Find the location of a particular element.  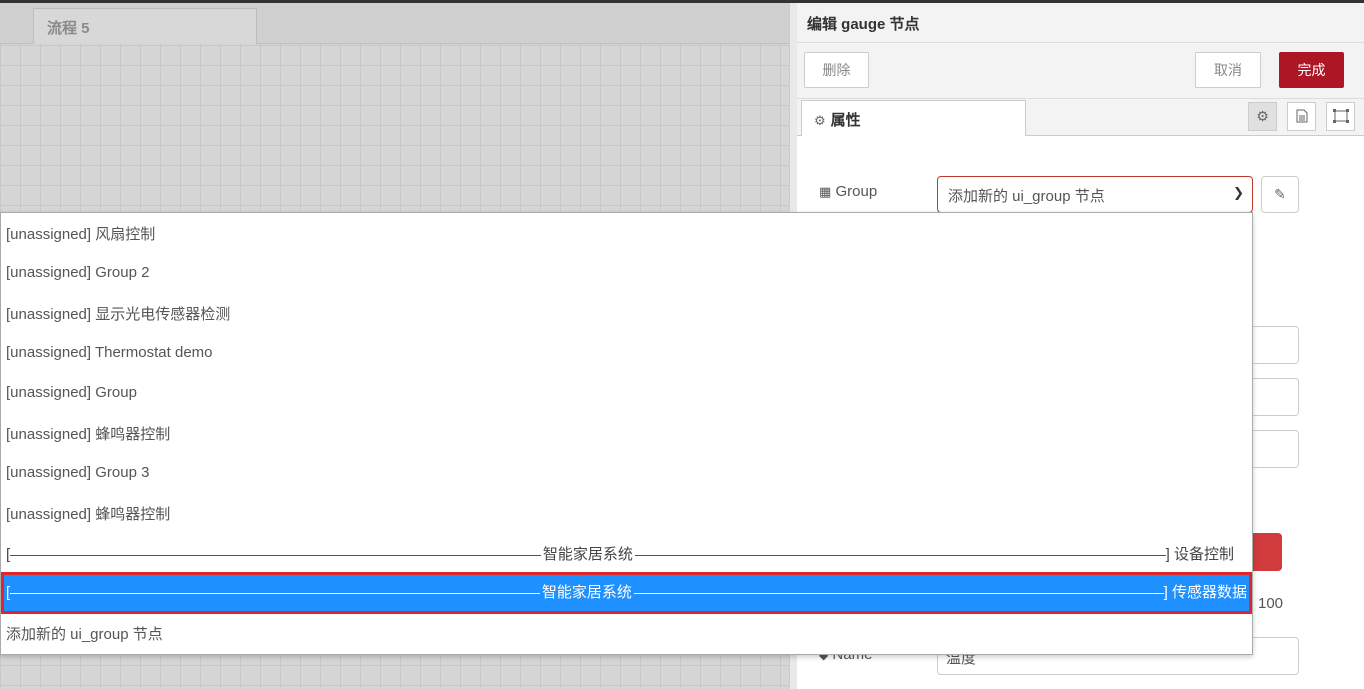

list-item-device-control: [ 智能家居系统 ] 设备控制 is located at coordinates (626, 555).